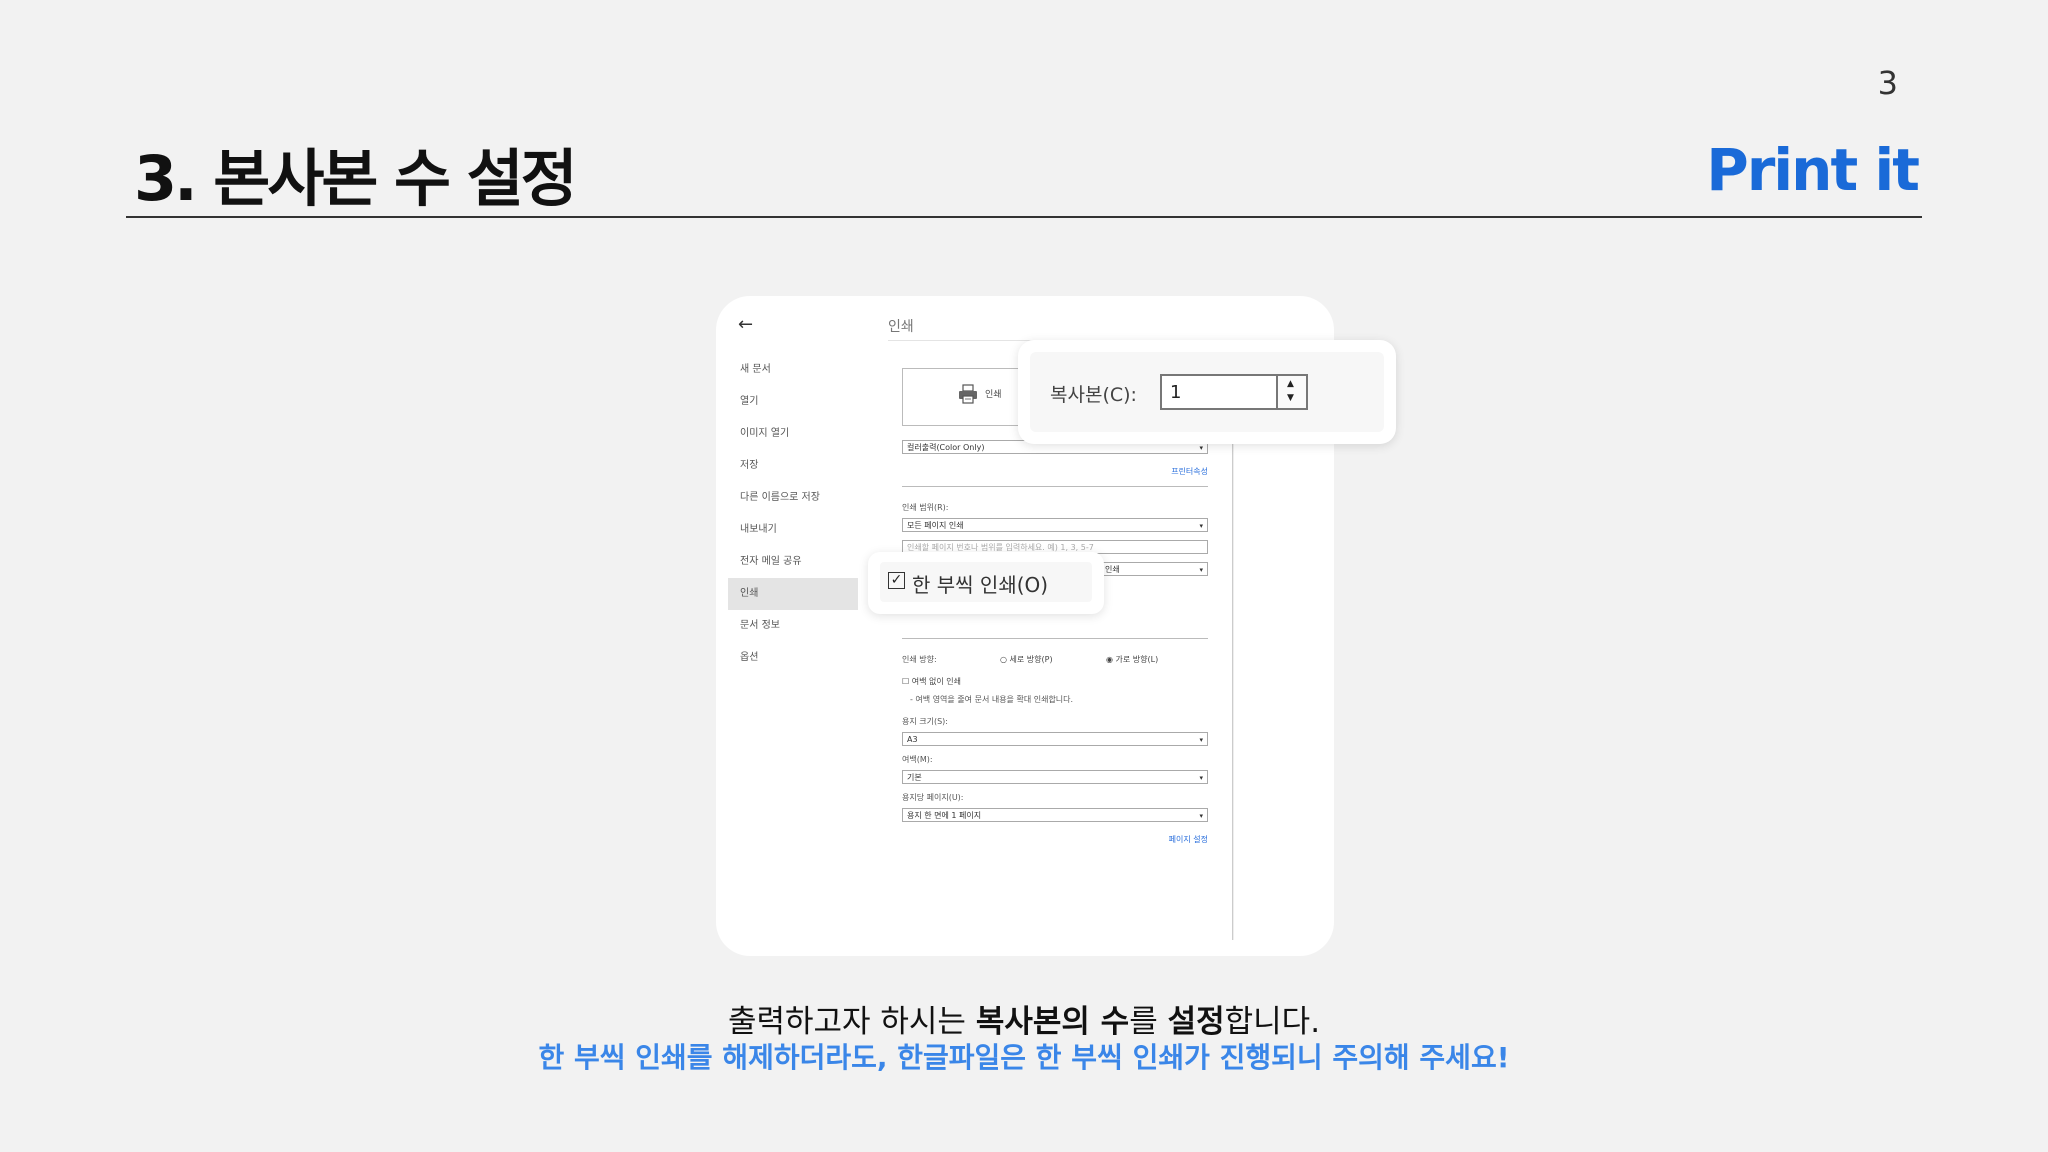  What do you see at coordinates (1189, 471) in the screenshot?
I see `printer-properties-link: 프린터속성` at bounding box center [1189, 471].